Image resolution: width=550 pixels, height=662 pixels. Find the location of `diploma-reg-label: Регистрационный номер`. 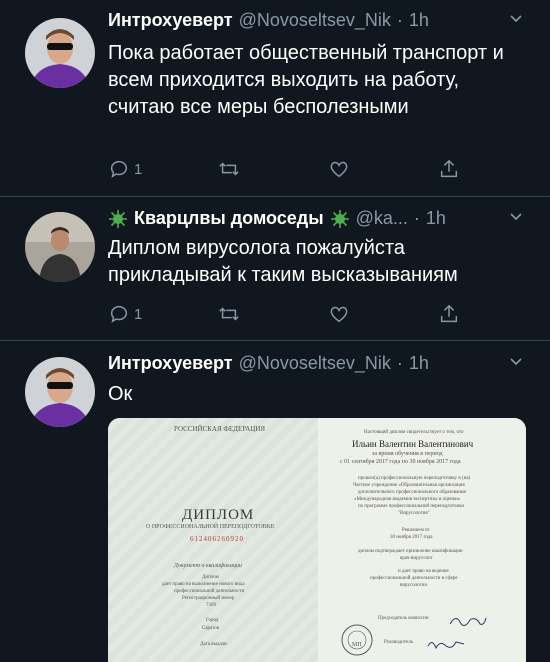

diploma-reg-label: Регистрационный номер is located at coordinates (208, 598).